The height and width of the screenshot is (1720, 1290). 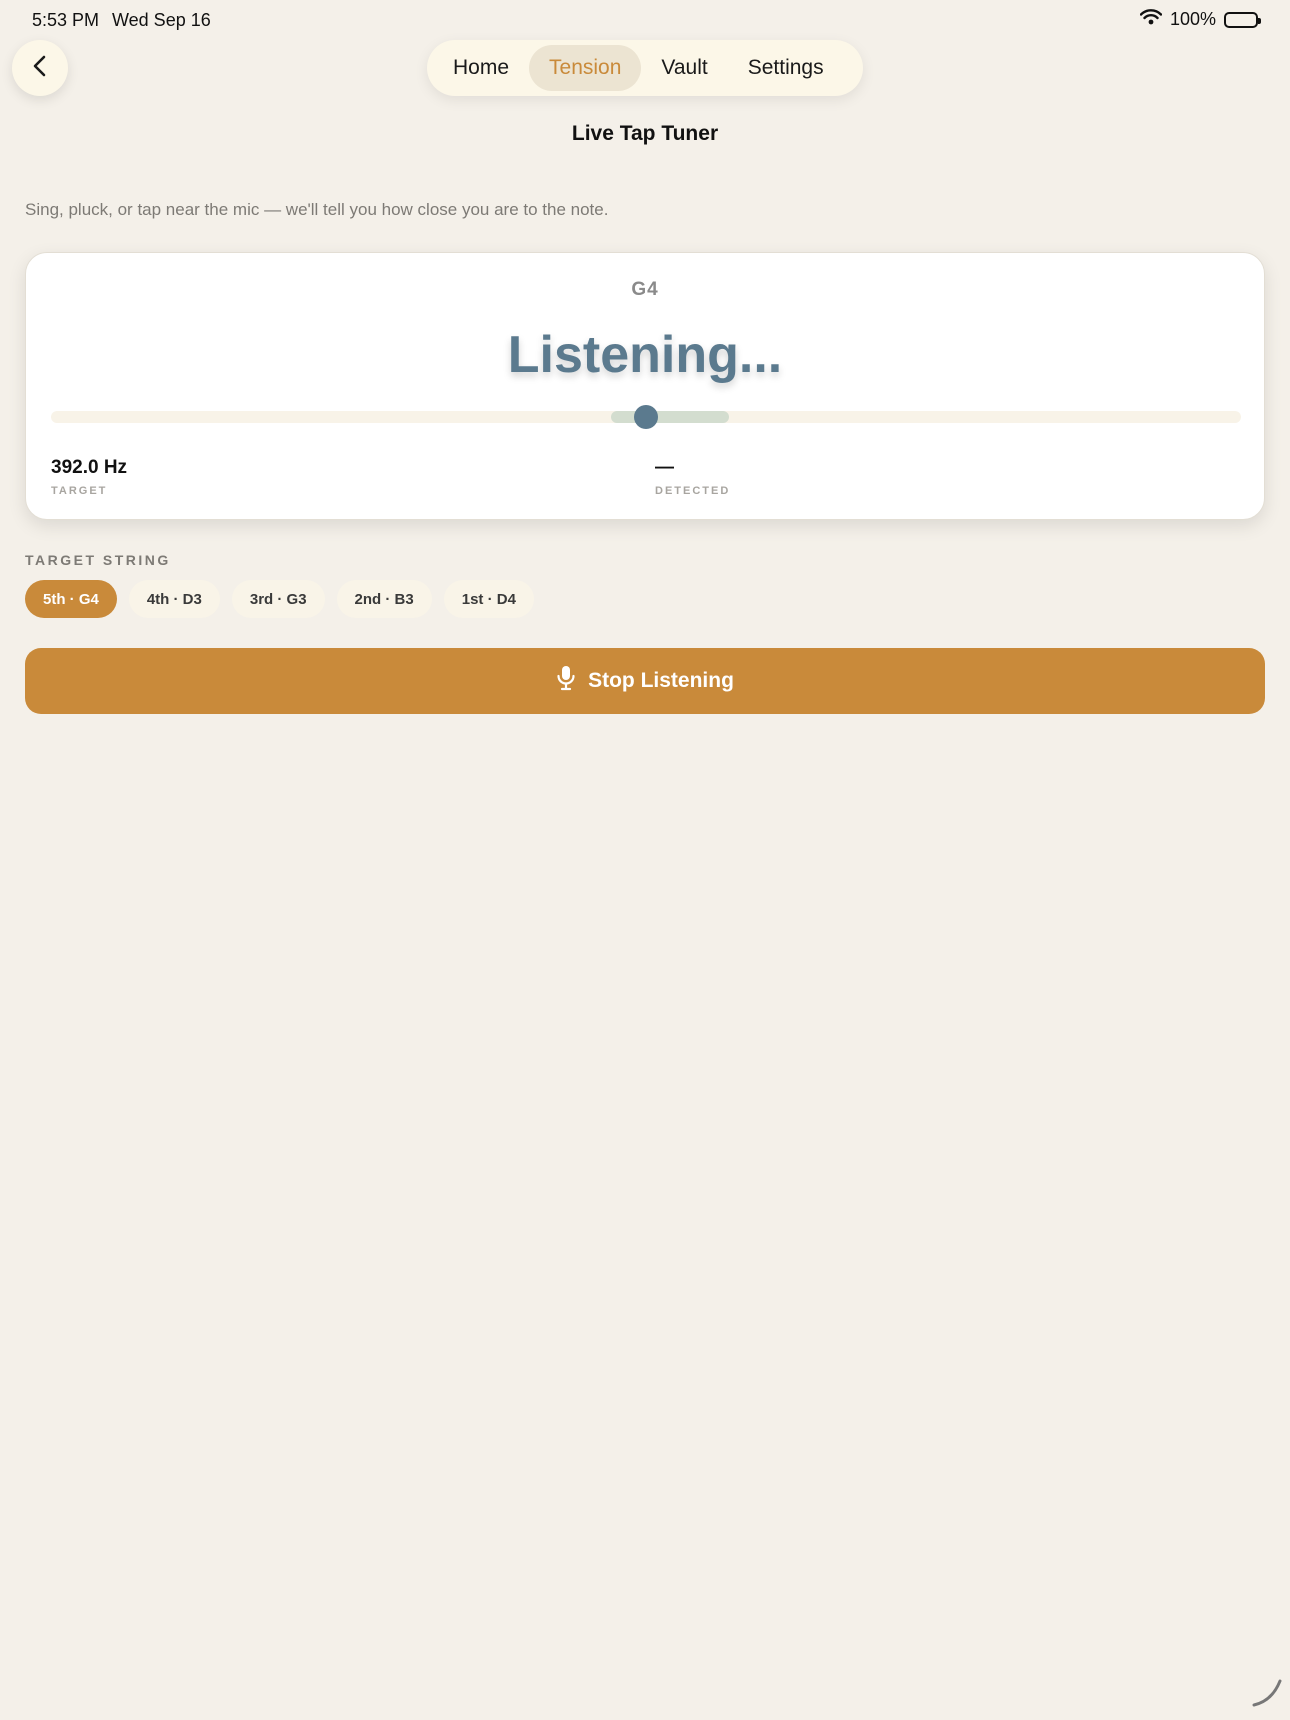 What do you see at coordinates (692, 477) in the screenshot?
I see `detected-frequency: — DETECTED` at bounding box center [692, 477].